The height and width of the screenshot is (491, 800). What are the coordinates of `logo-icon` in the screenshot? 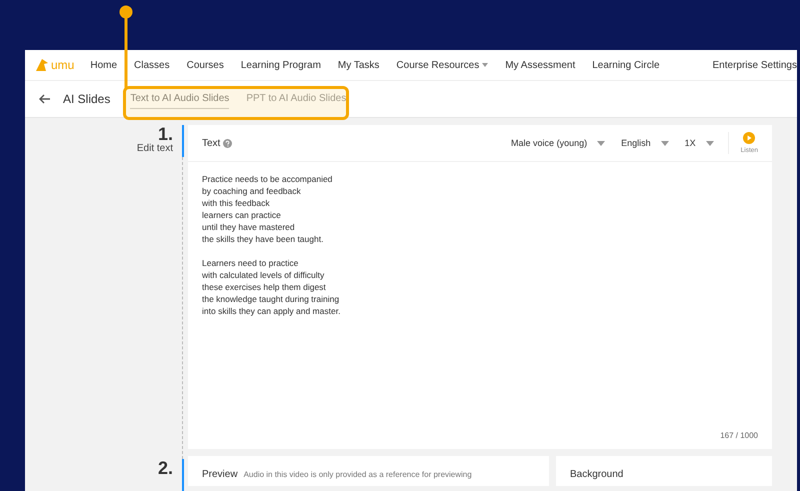 It's located at (42, 65).